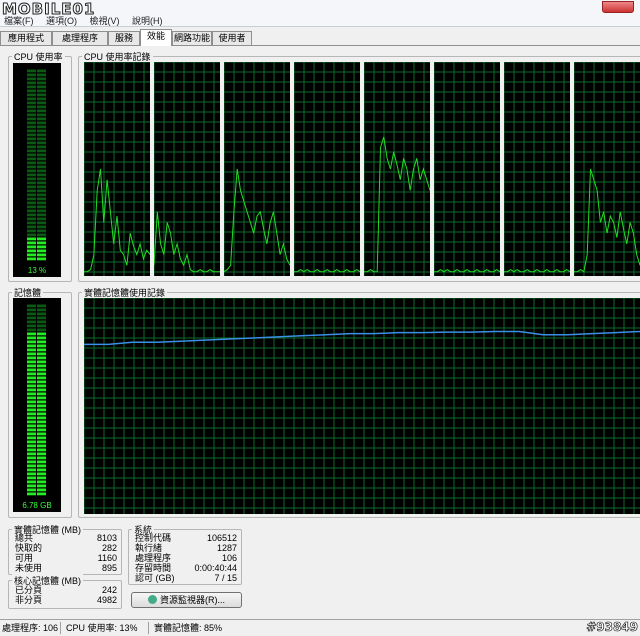  Describe the element at coordinates (186, 568) in the screenshot. I see `stat-row: 存留時間 0:00:40:44` at that location.